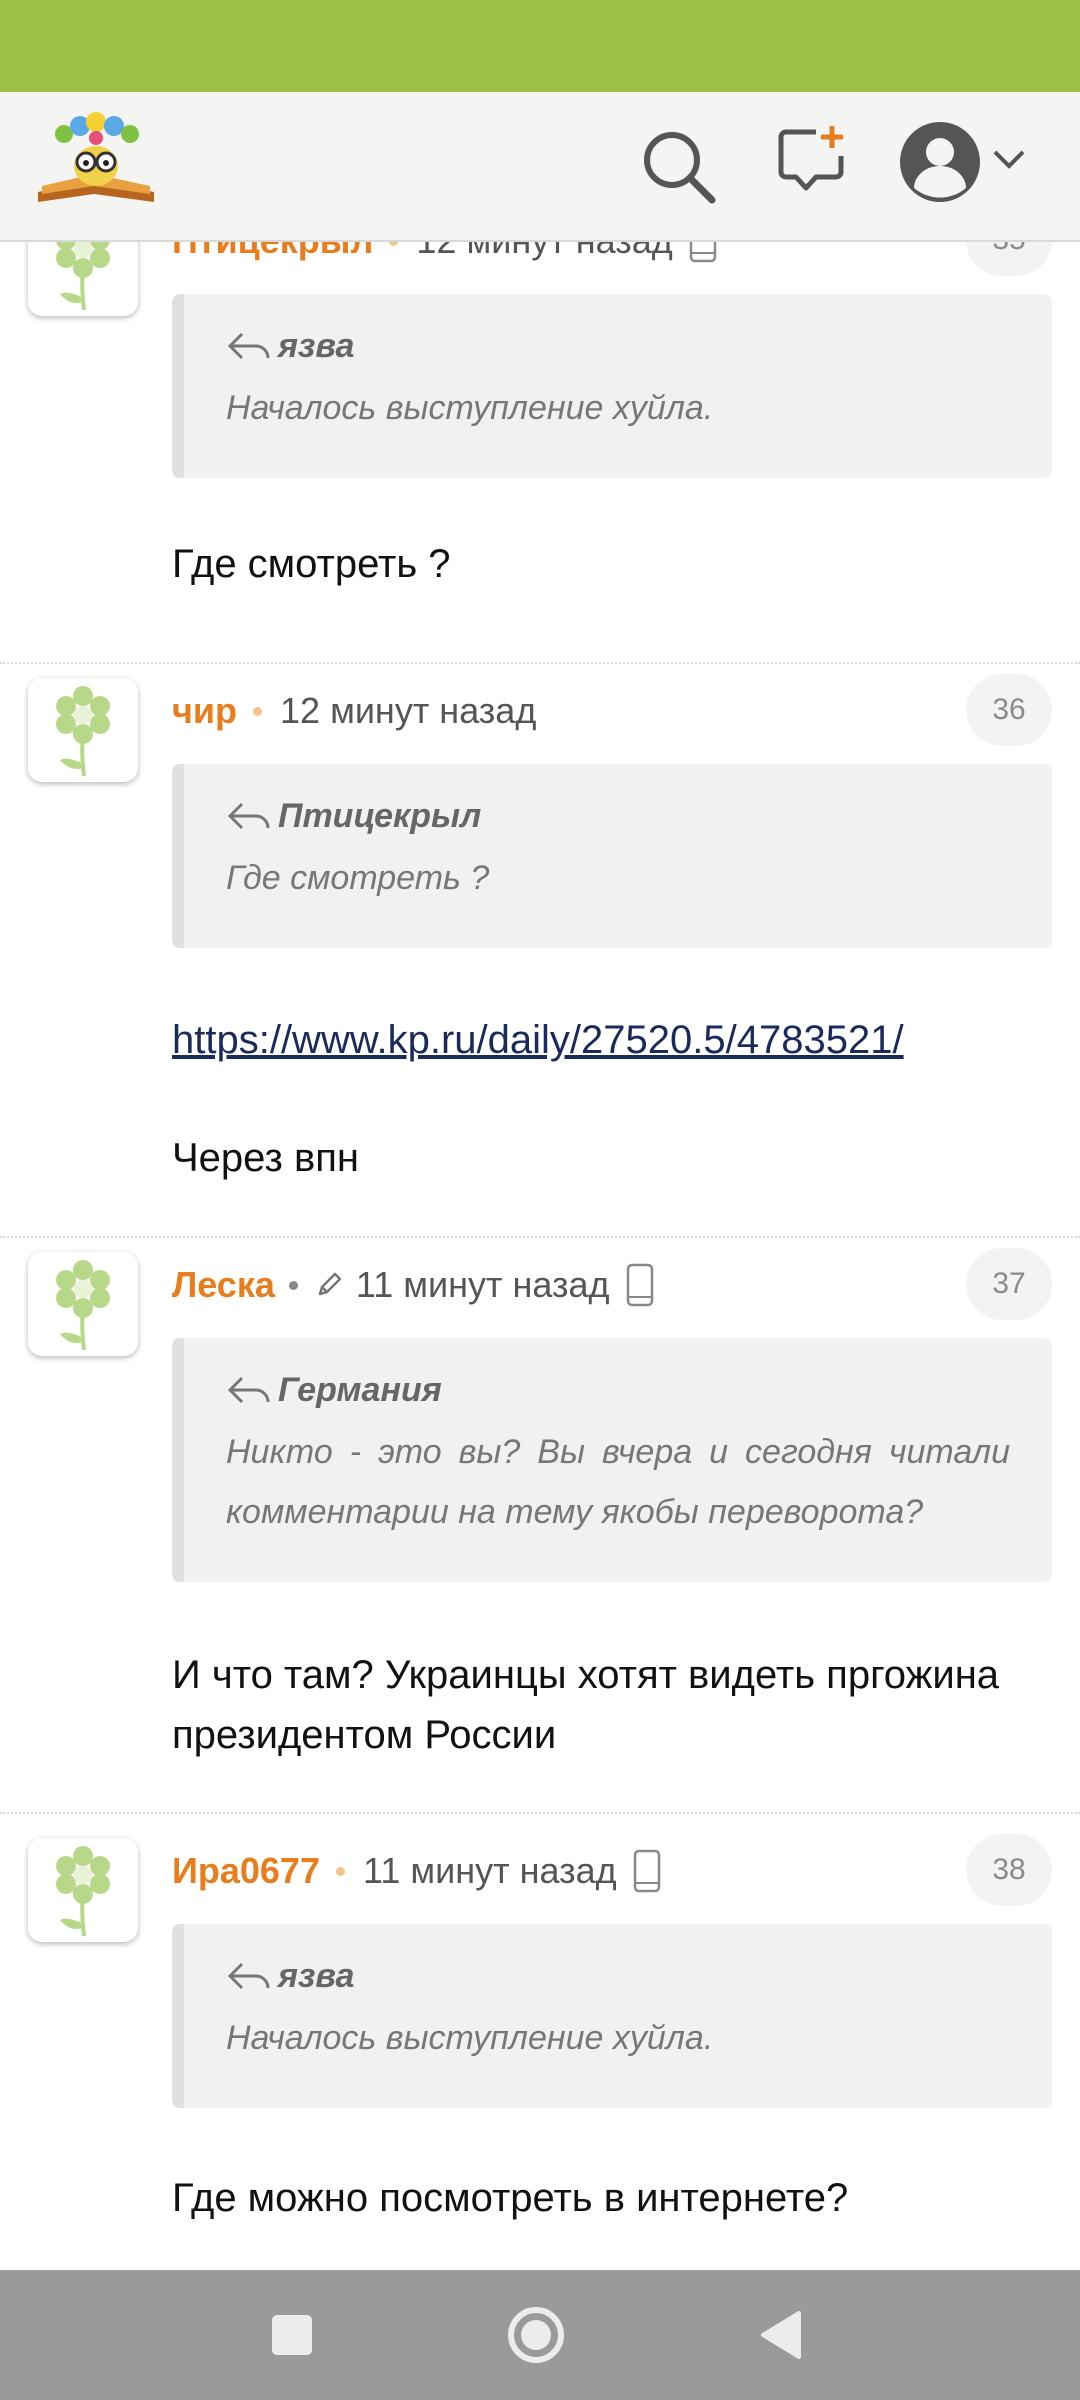 The image size is (1080, 2400). What do you see at coordinates (330, 1284) in the screenshot?
I see `pencil-icon` at bounding box center [330, 1284].